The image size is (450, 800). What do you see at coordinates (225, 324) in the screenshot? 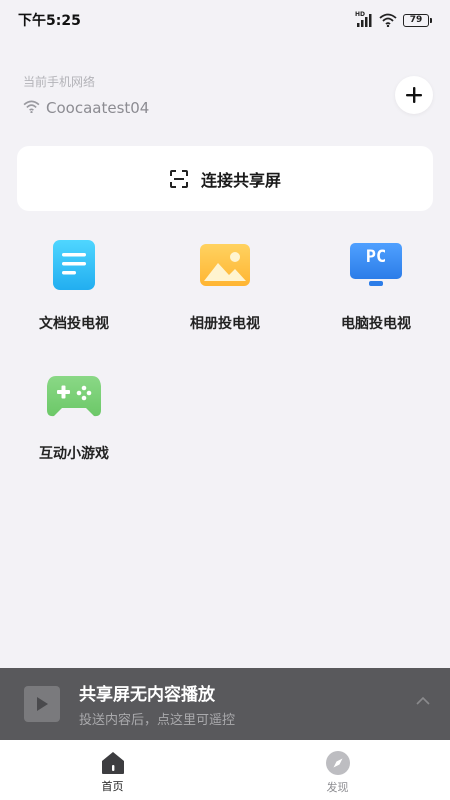
I see `feature-label: 相册投电视` at bounding box center [225, 324].